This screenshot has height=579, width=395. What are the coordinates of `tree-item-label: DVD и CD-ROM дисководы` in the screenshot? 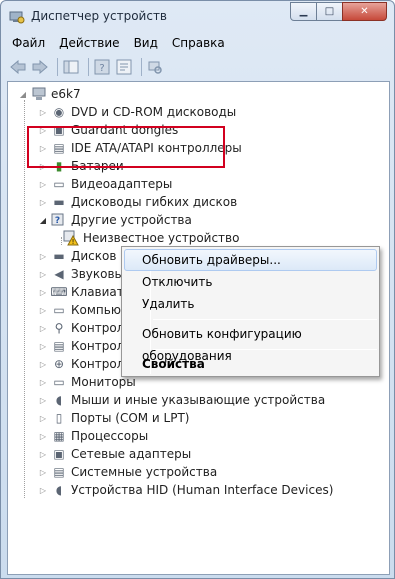 It's located at (154, 112).